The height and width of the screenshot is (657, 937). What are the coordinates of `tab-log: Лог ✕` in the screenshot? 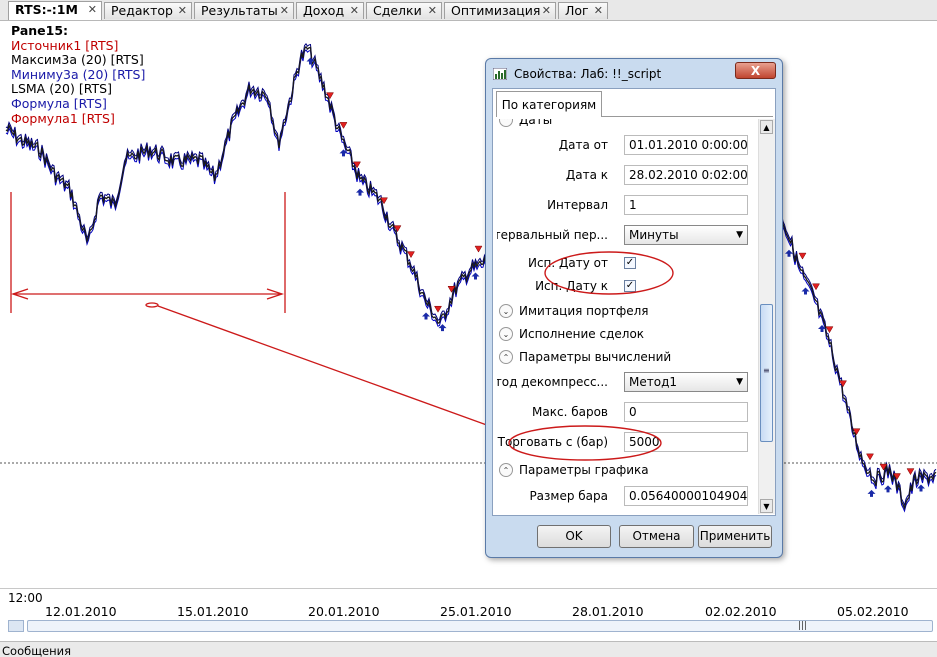 It's located at (583, 10).